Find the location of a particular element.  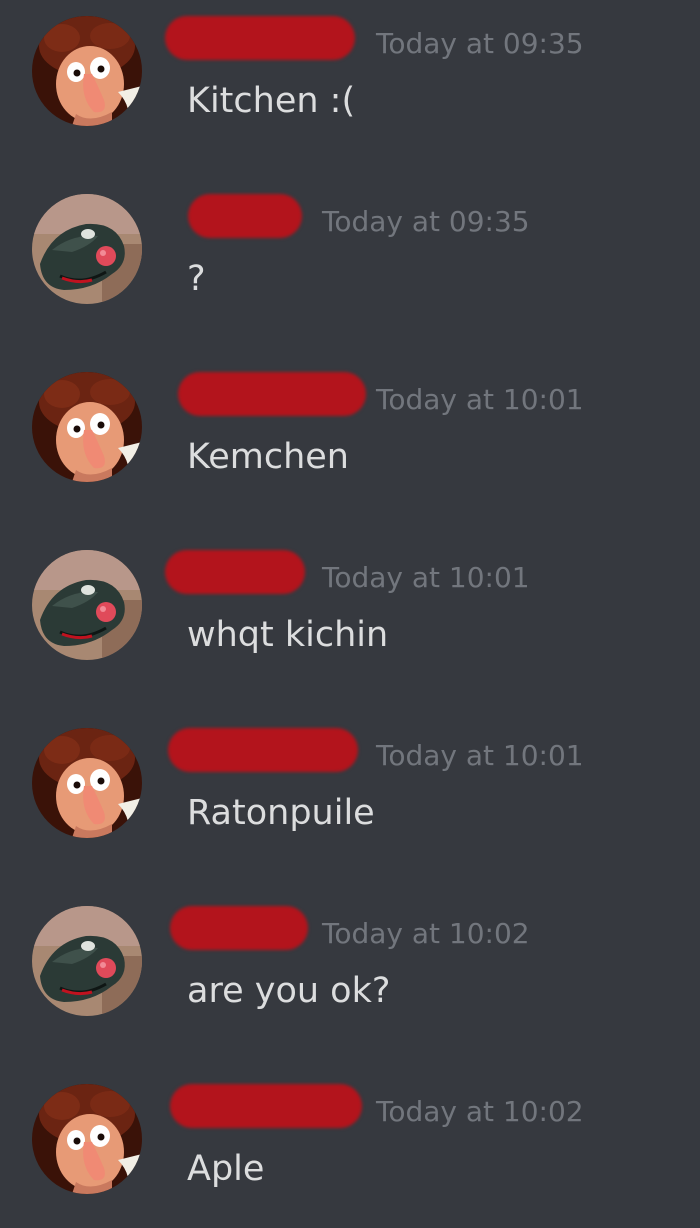

message-text: are you ok? is located at coordinates (289, 991).